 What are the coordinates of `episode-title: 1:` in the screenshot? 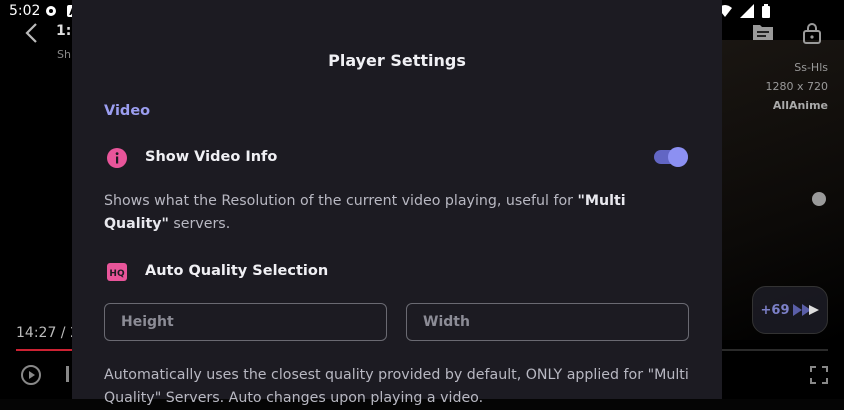 It's located at (64, 31).